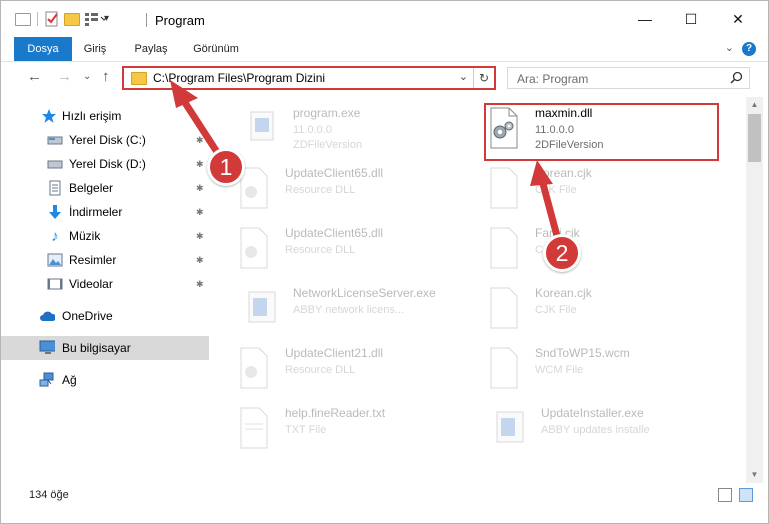 The image size is (769, 524). Describe the element at coordinates (105, 260) in the screenshot. I see `sidebar-item-pictures: Resimler ✱` at that location.